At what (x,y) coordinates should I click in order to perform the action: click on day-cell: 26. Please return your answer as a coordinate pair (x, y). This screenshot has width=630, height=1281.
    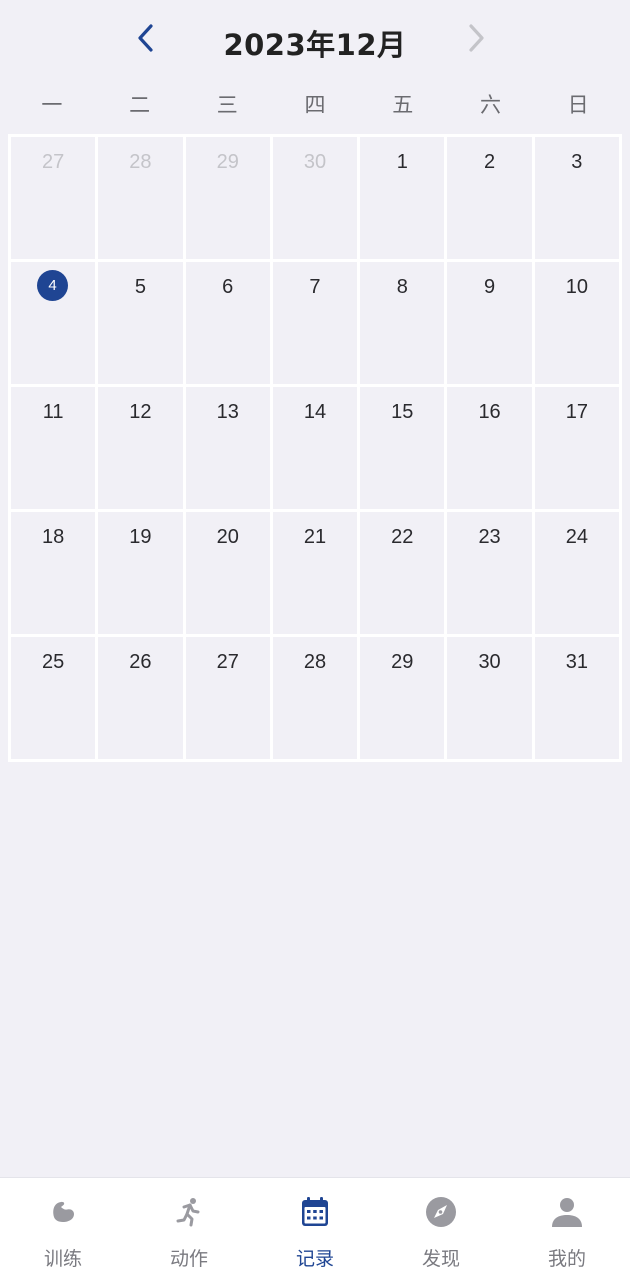
    Looking at the image, I should click on (140, 698).